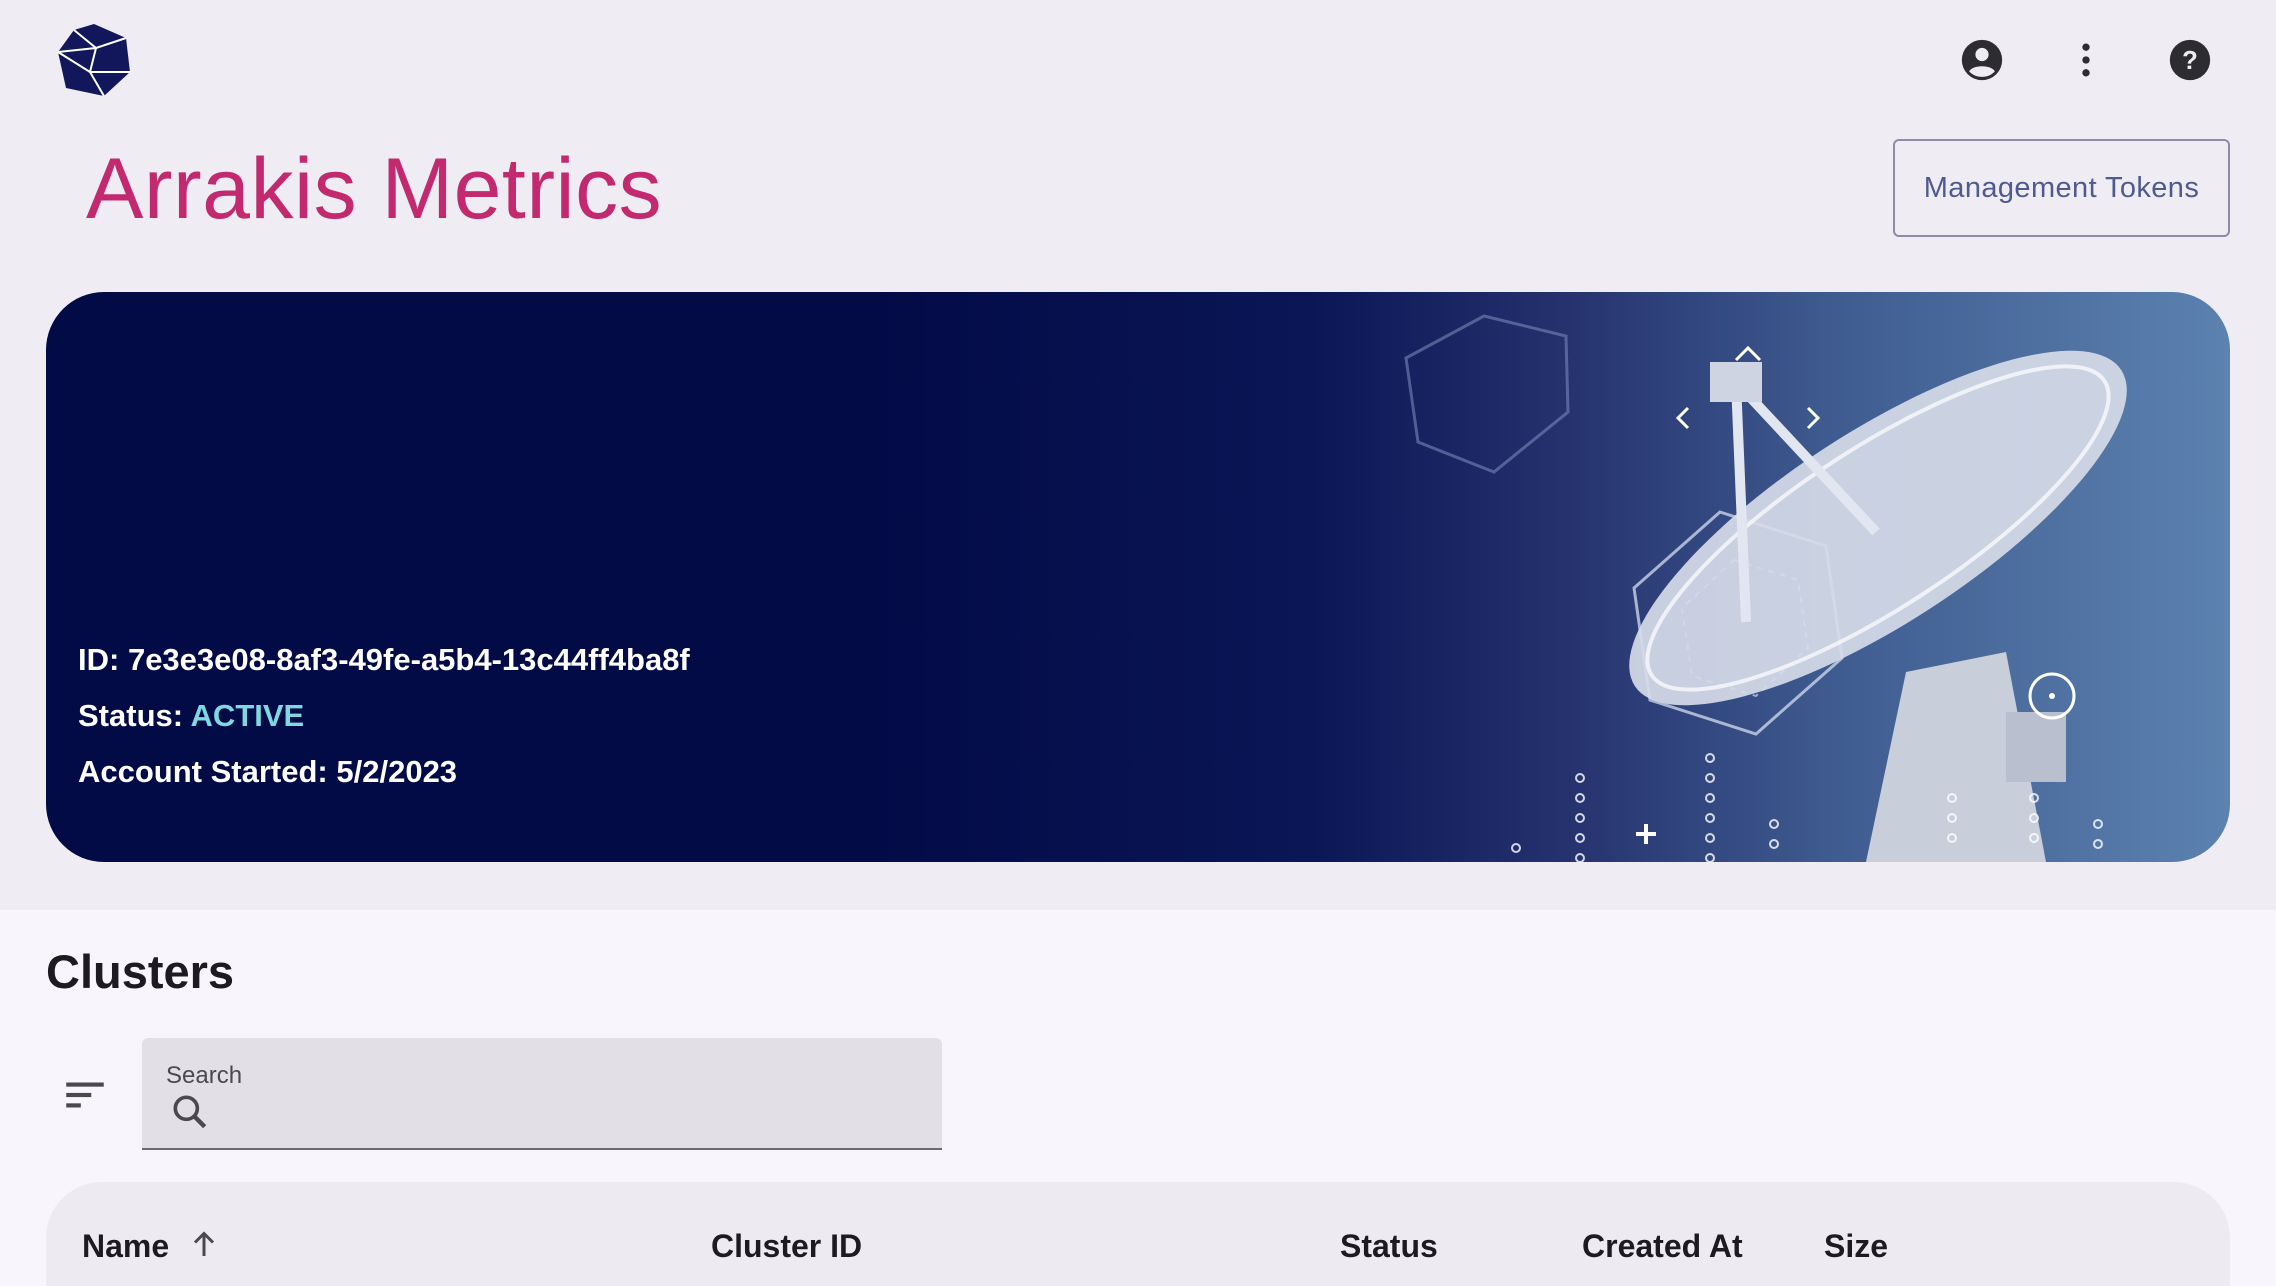  I want to click on column-header-status: Status, so click(1389, 1246).